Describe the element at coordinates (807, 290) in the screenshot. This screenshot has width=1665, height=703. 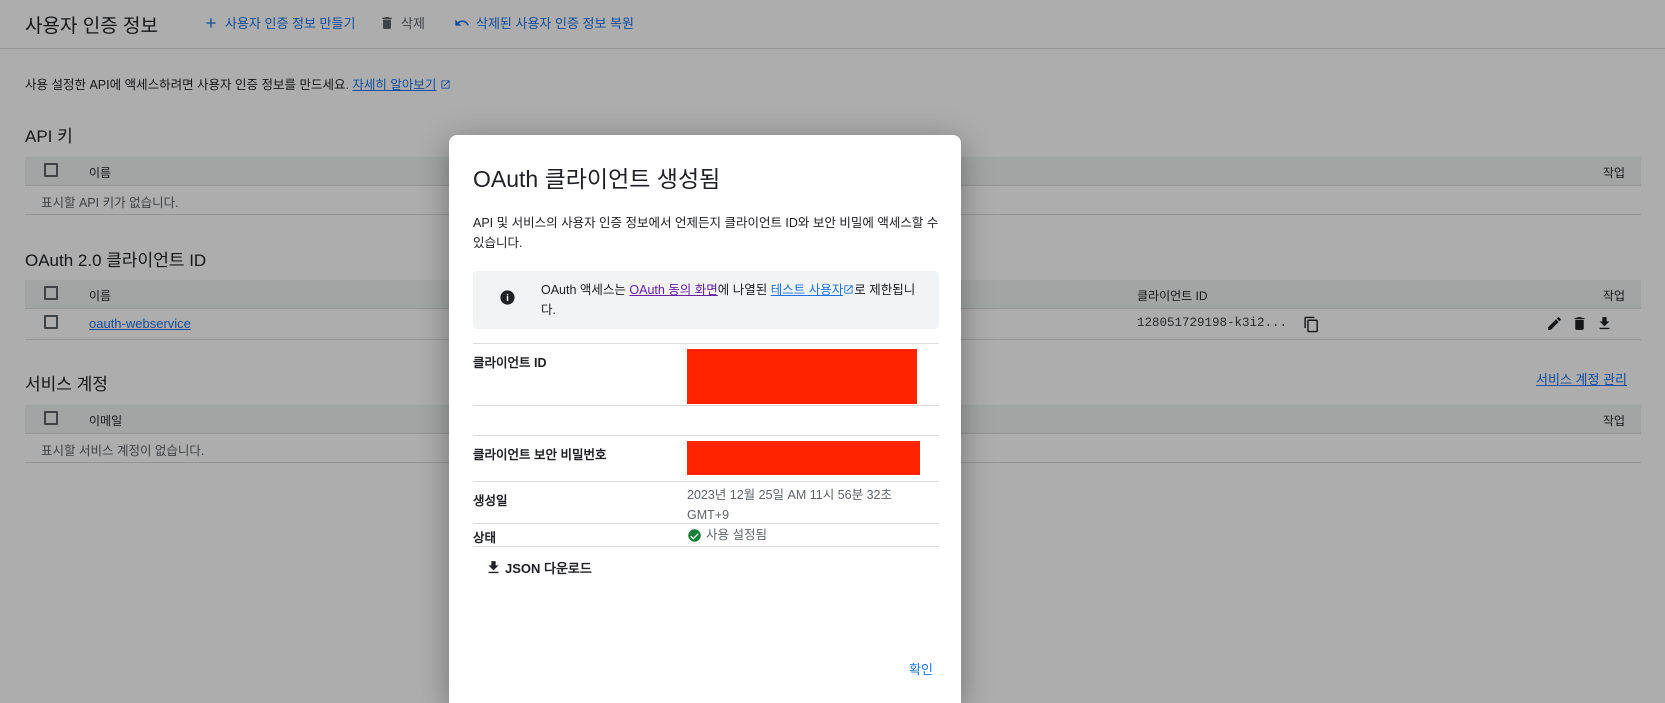
I see `test-users-link: 테스트 사용자` at that location.